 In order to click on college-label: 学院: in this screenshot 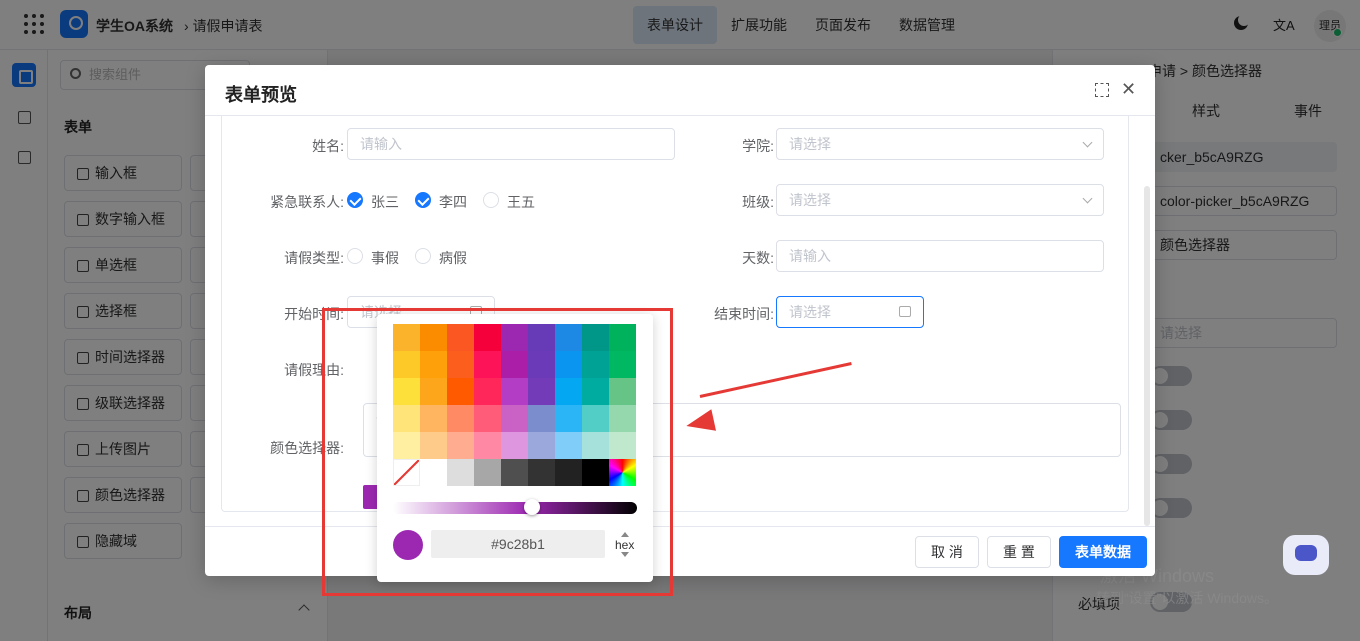, I will do `click(758, 146)`.